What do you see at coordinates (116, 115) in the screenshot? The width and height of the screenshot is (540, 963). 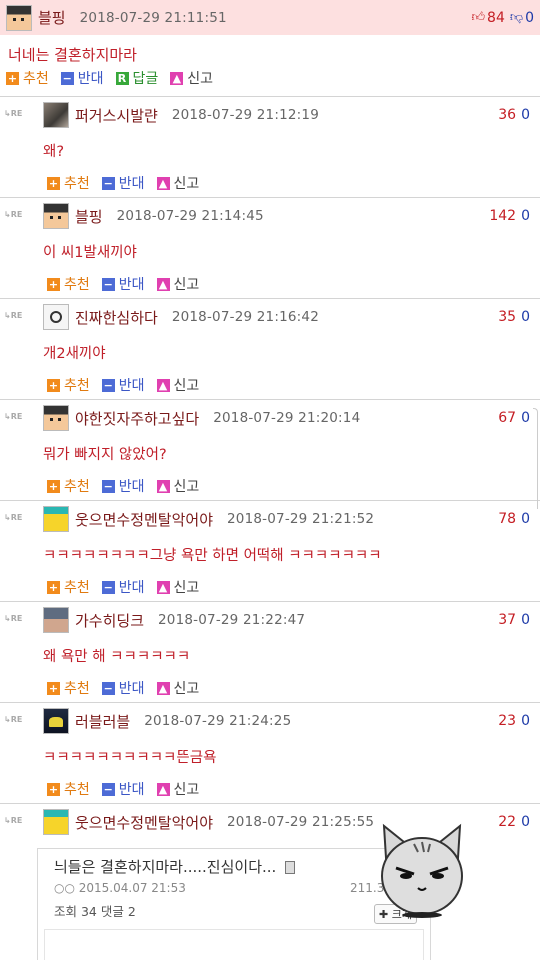 I see `comment-author: 퍼거스시발랸` at bounding box center [116, 115].